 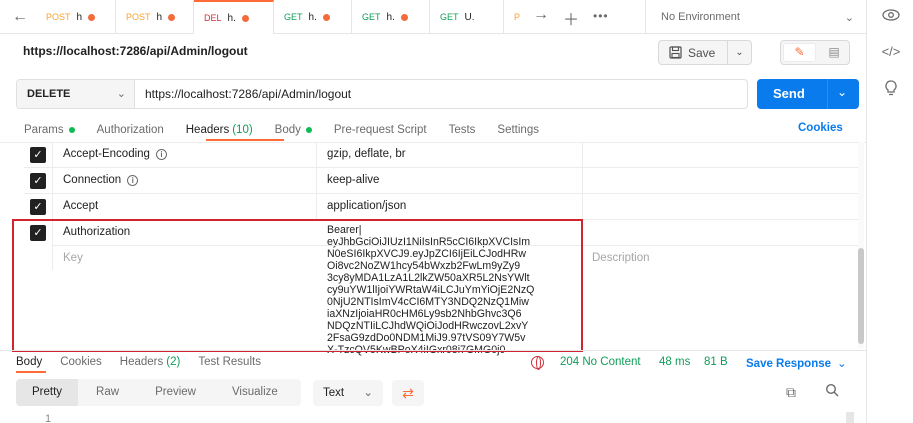 What do you see at coordinates (48, 418) in the screenshot?
I see `line-number: 1` at bounding box center [48, 418].